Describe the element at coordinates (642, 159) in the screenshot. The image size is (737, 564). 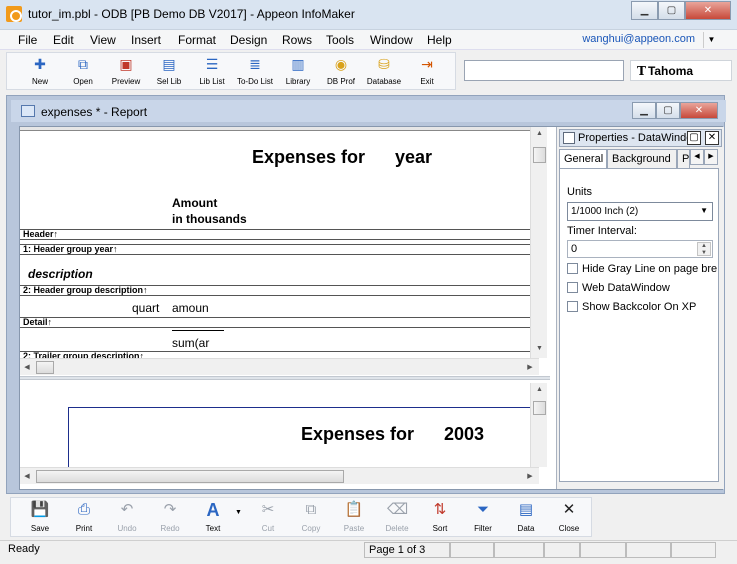
I see `tab-background: Background` at that location.